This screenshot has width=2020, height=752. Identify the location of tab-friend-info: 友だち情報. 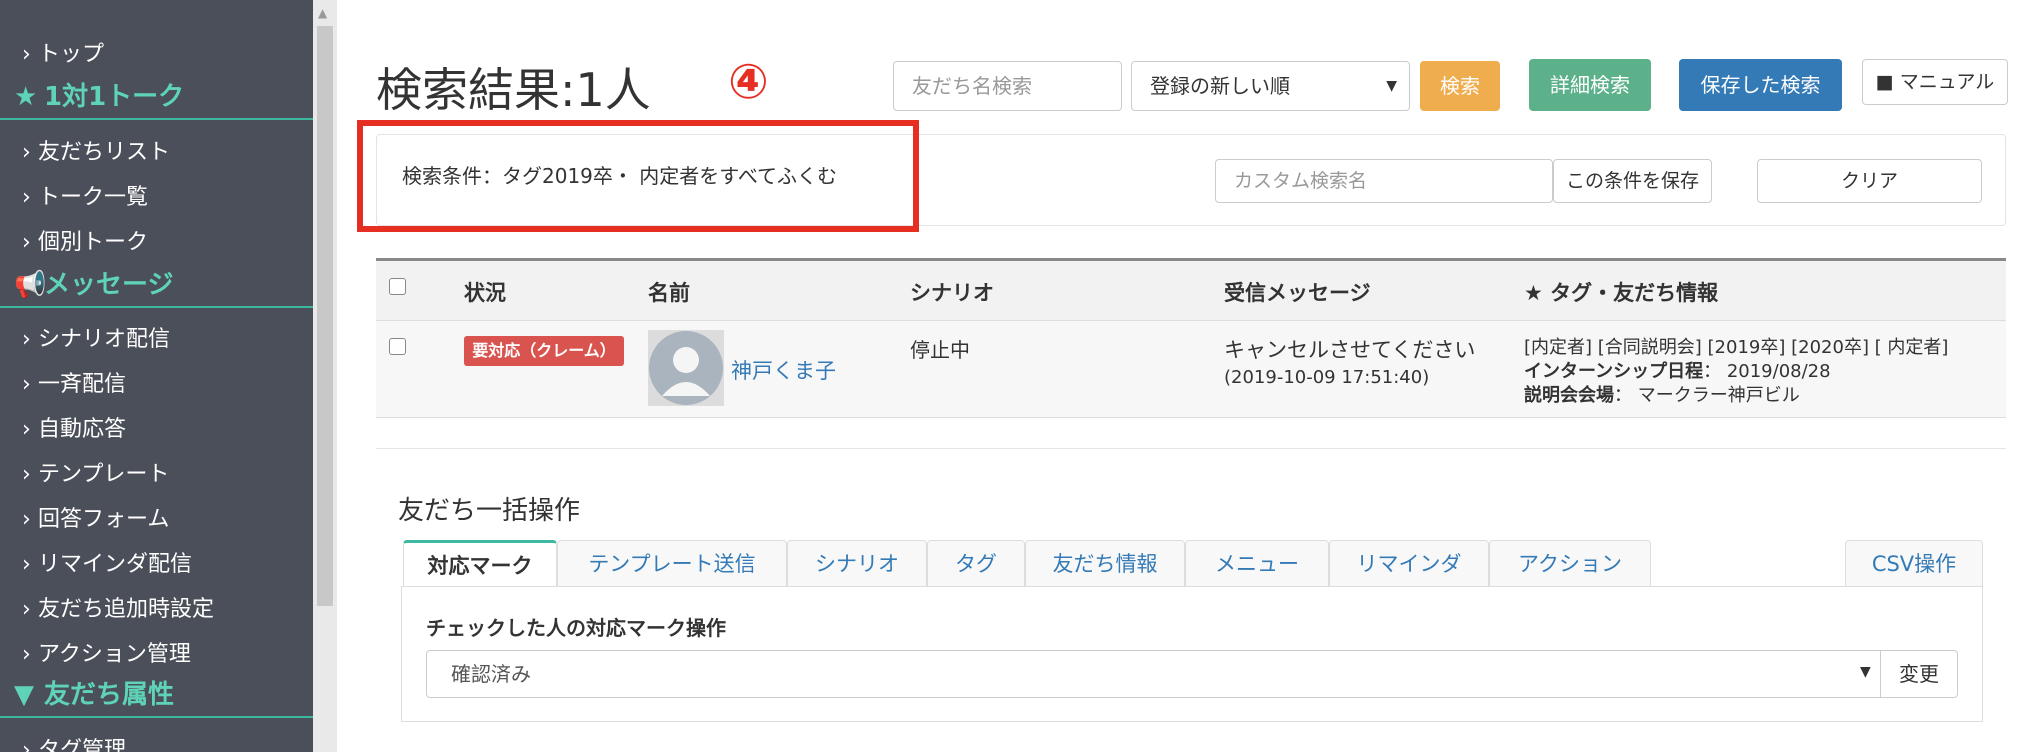
(1105, 563).